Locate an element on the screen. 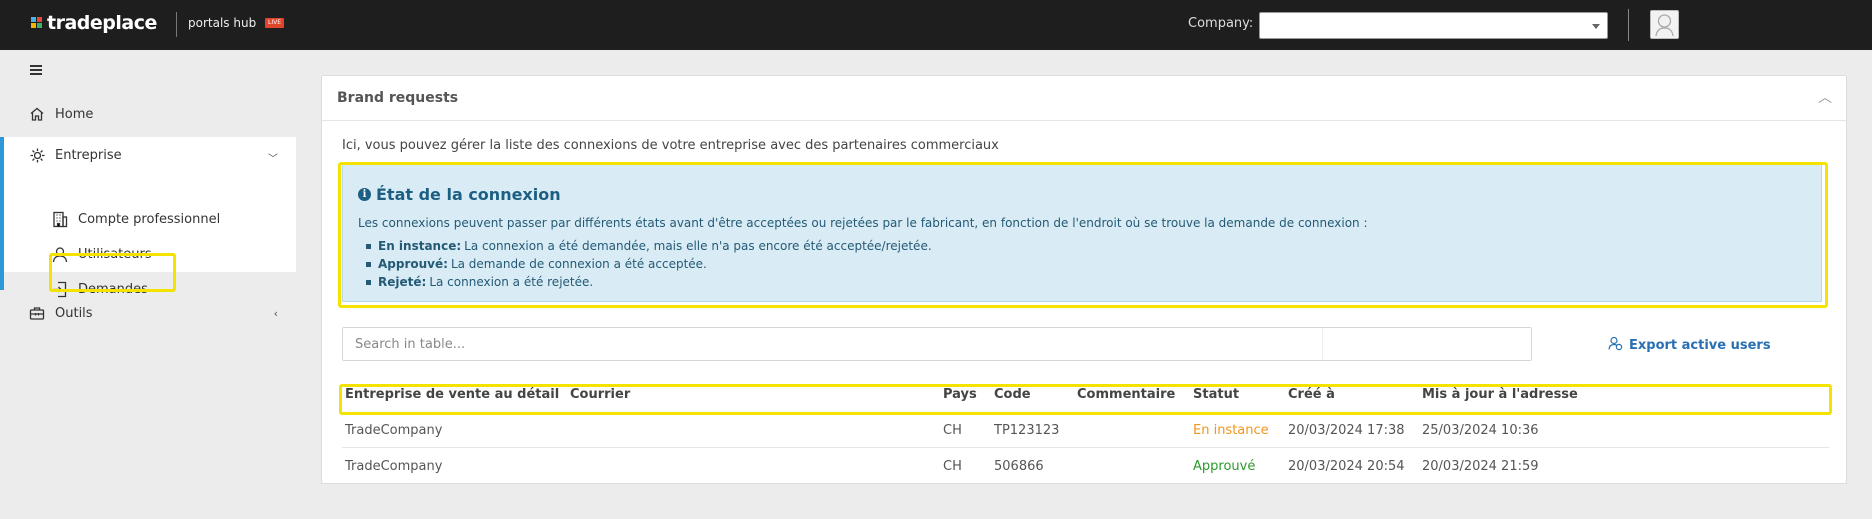  network-gear-icon is located at coordinates (37, 155).